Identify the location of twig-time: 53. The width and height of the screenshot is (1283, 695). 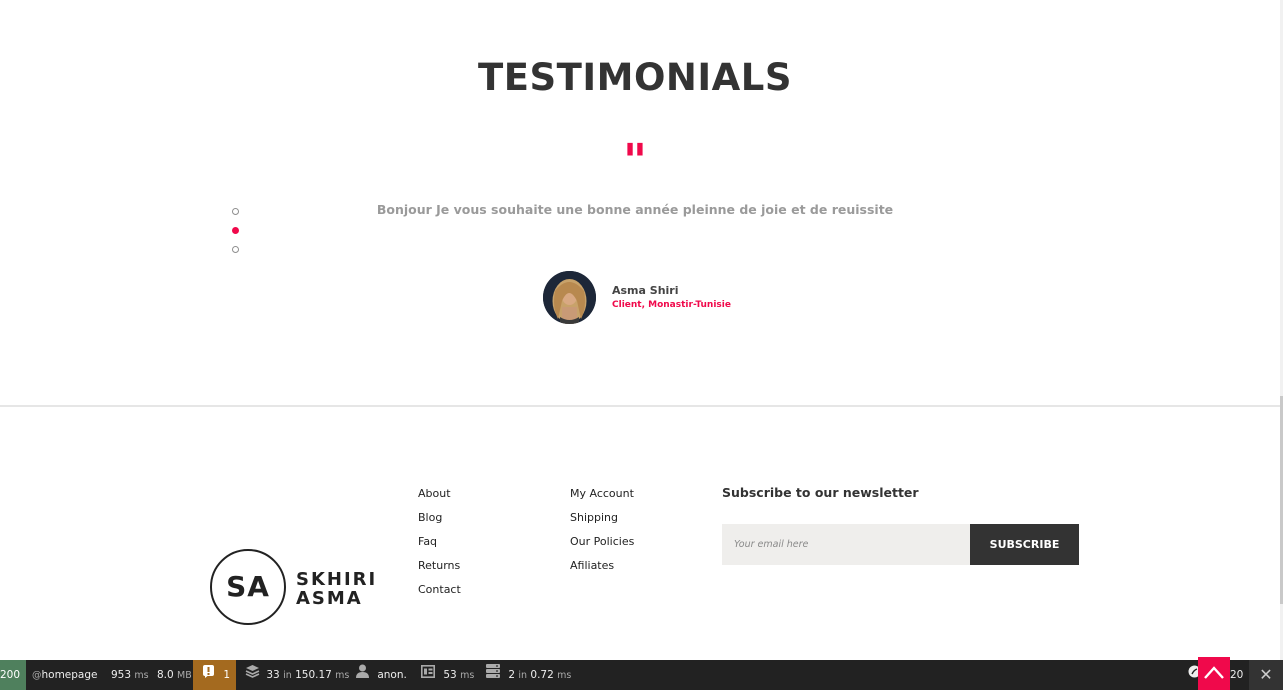
(450, 675).